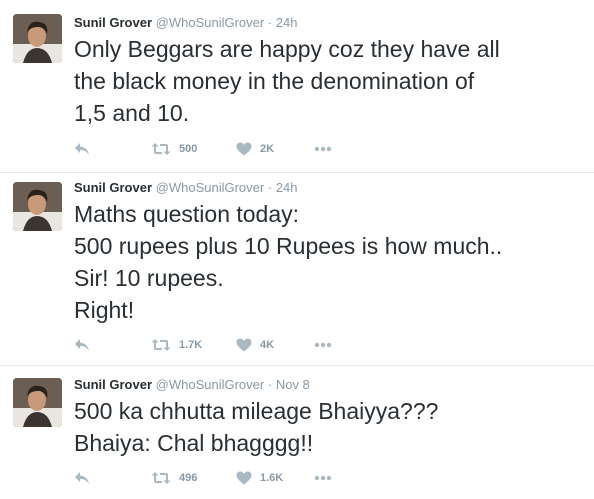  What do you see at coordinates (287, 49) in the screenshot?
I see `tweet-text-line: Only Beggars are happy coz they have all` at bounding box center [287, 49].